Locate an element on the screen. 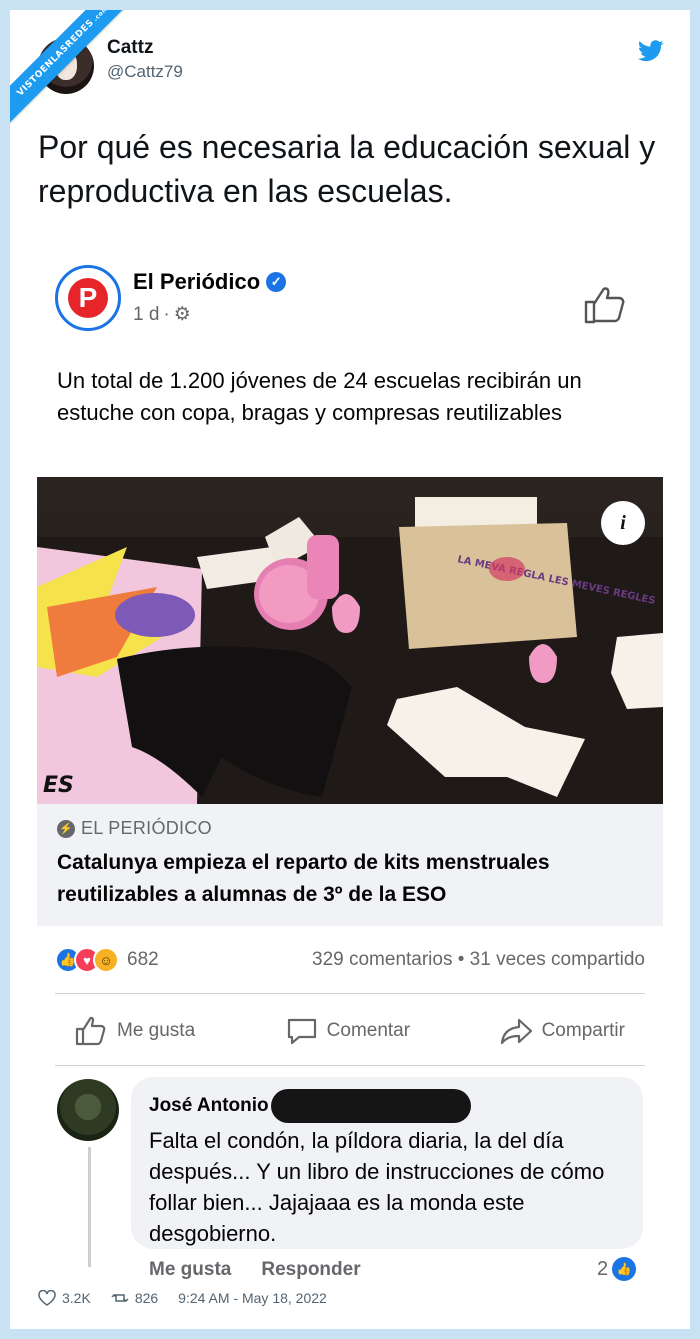 The width and height of the screenshot is (700, 1339). like-count: 3.2K is located at coordinates (76, 1298).